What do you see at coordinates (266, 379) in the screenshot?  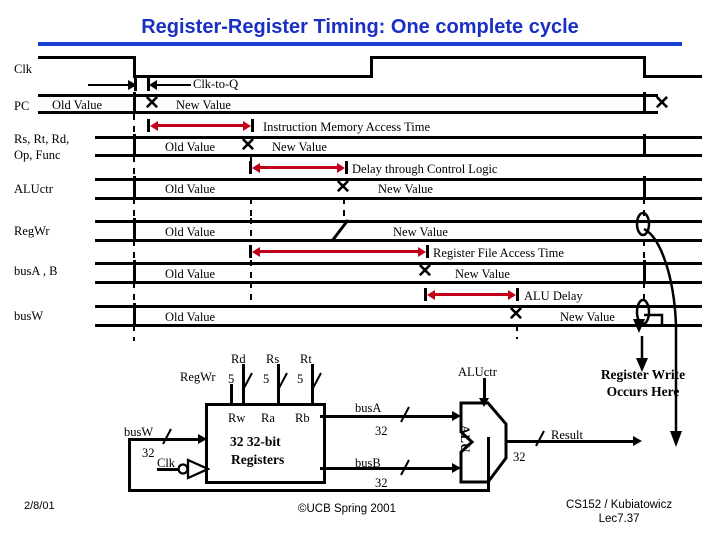 I see `rs-width-label: 5` at bounding box center [266, 379].